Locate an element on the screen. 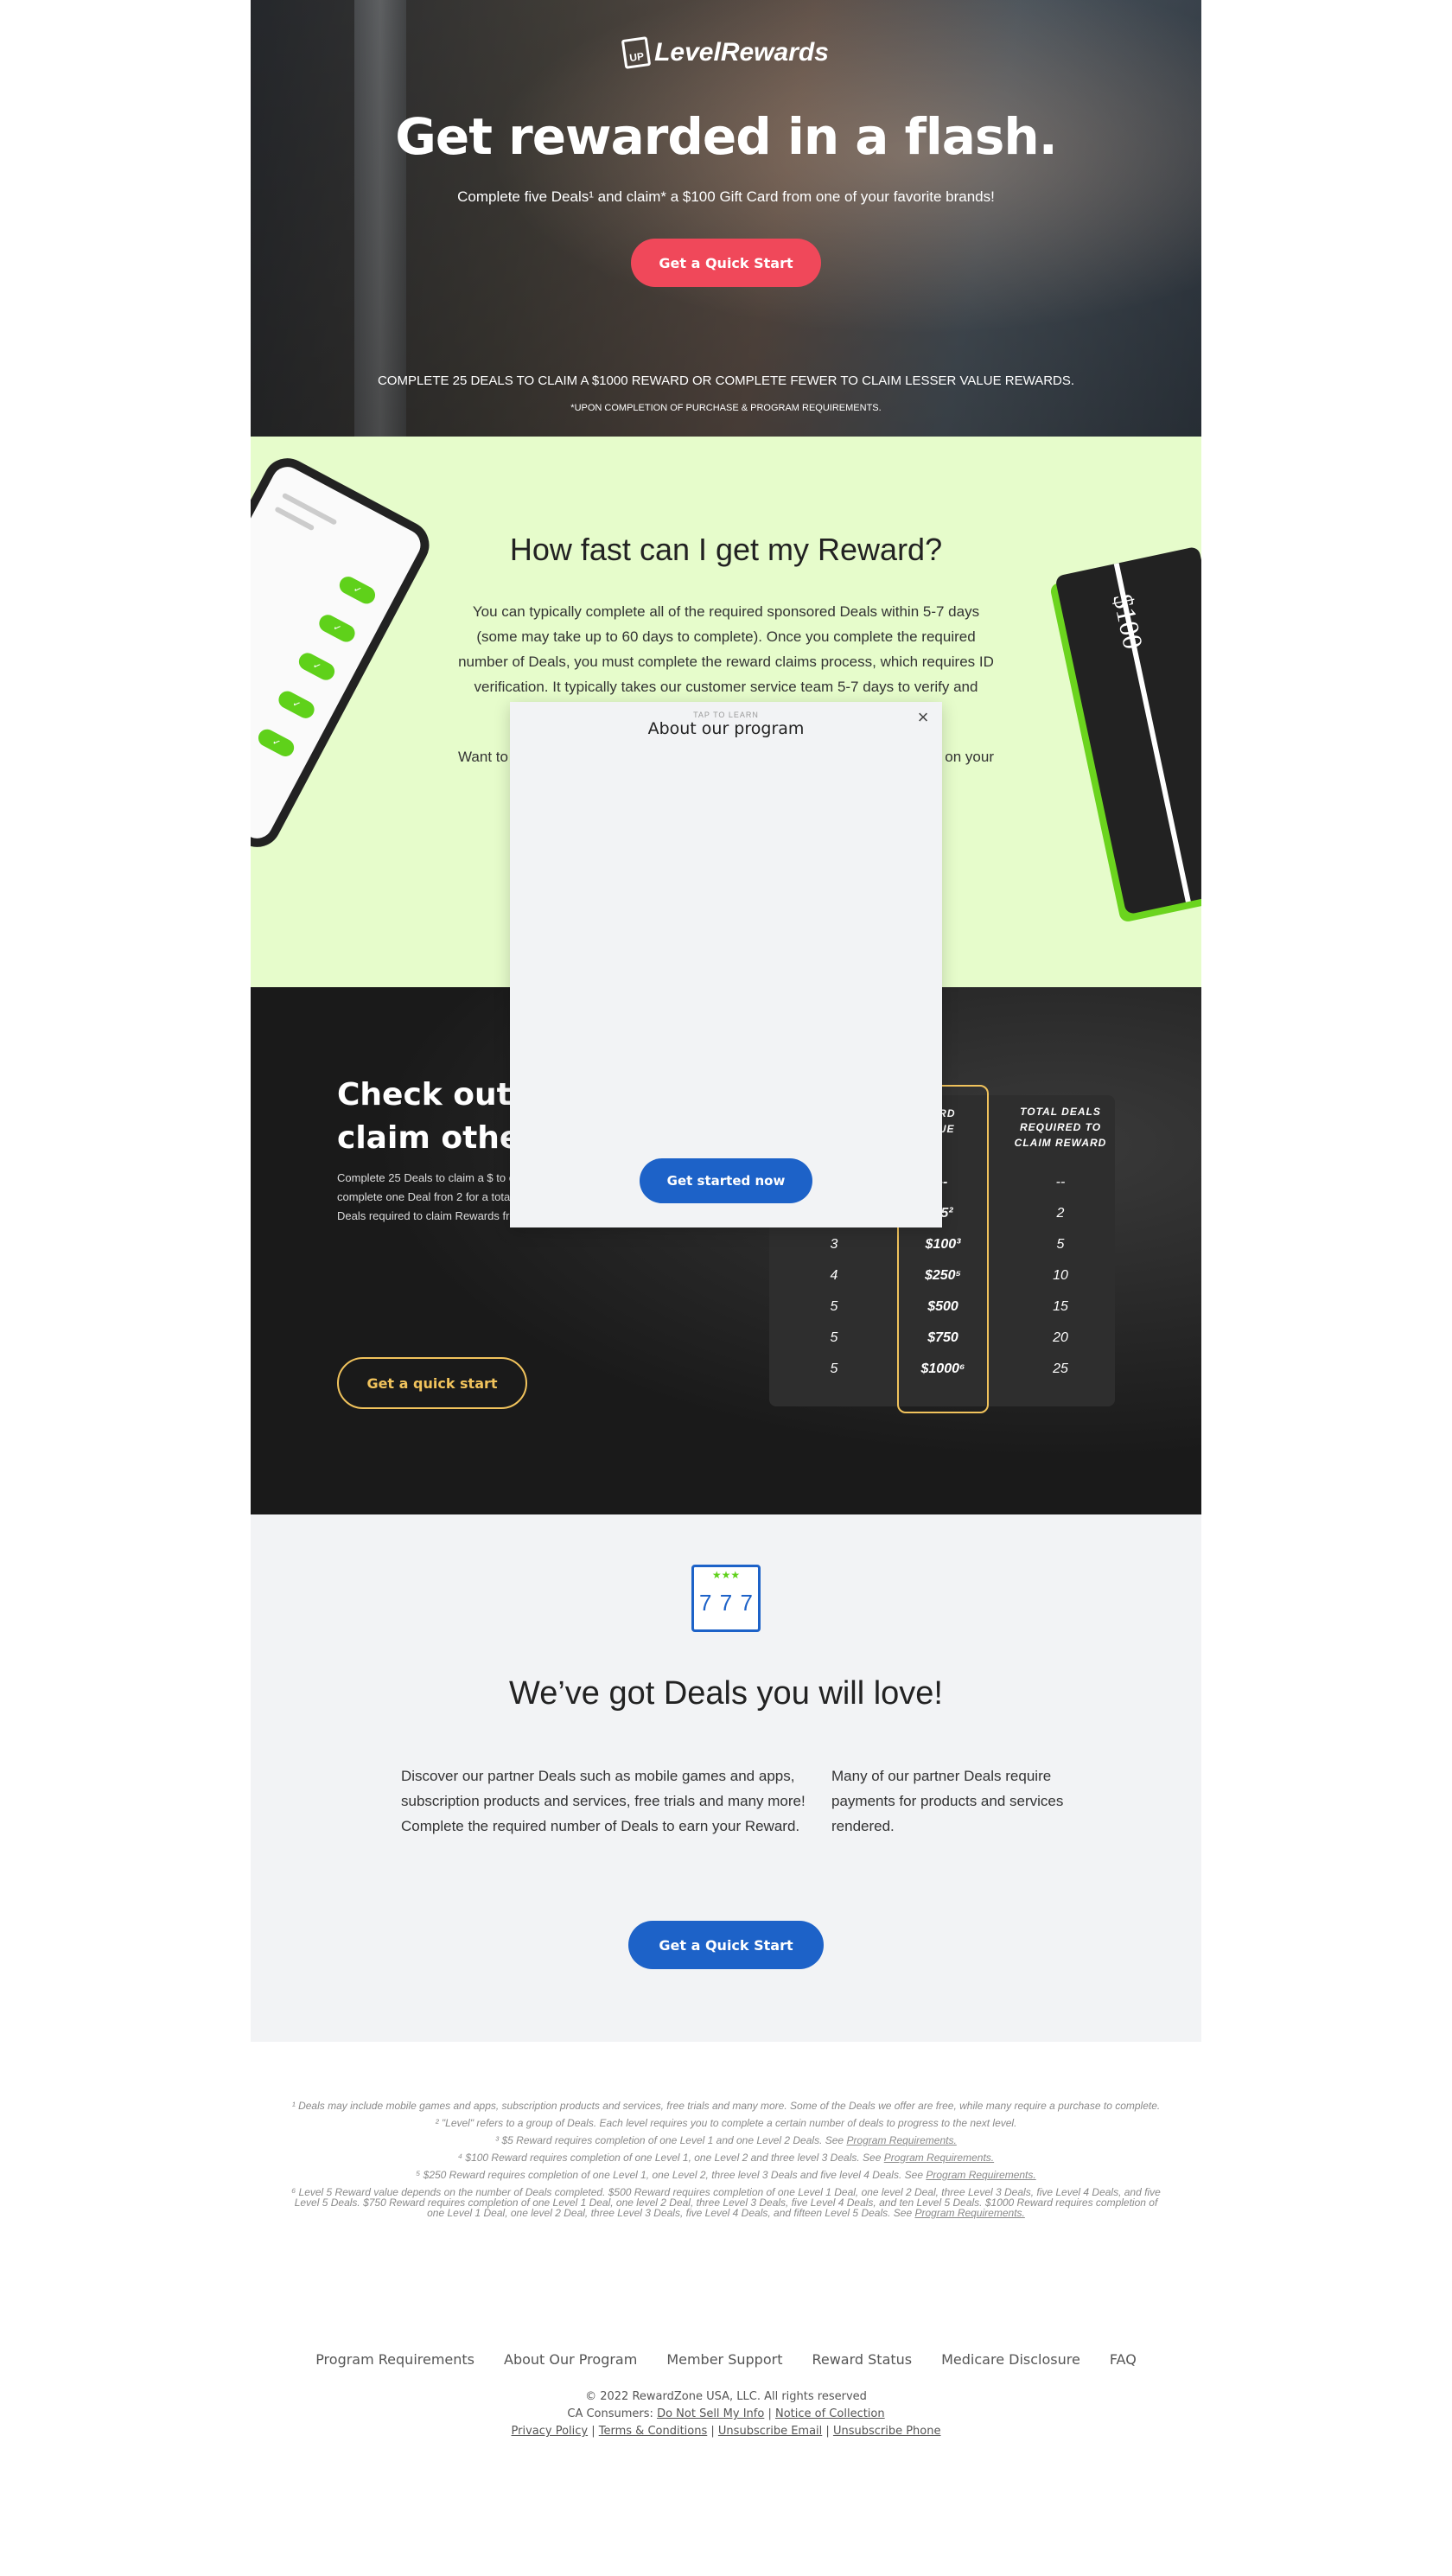 This screenshot has height=2576, width=1452. program-requirements-link: PURCHASE & PROGRAM REQUIREMENTS. is located at coordinates (784, 408).